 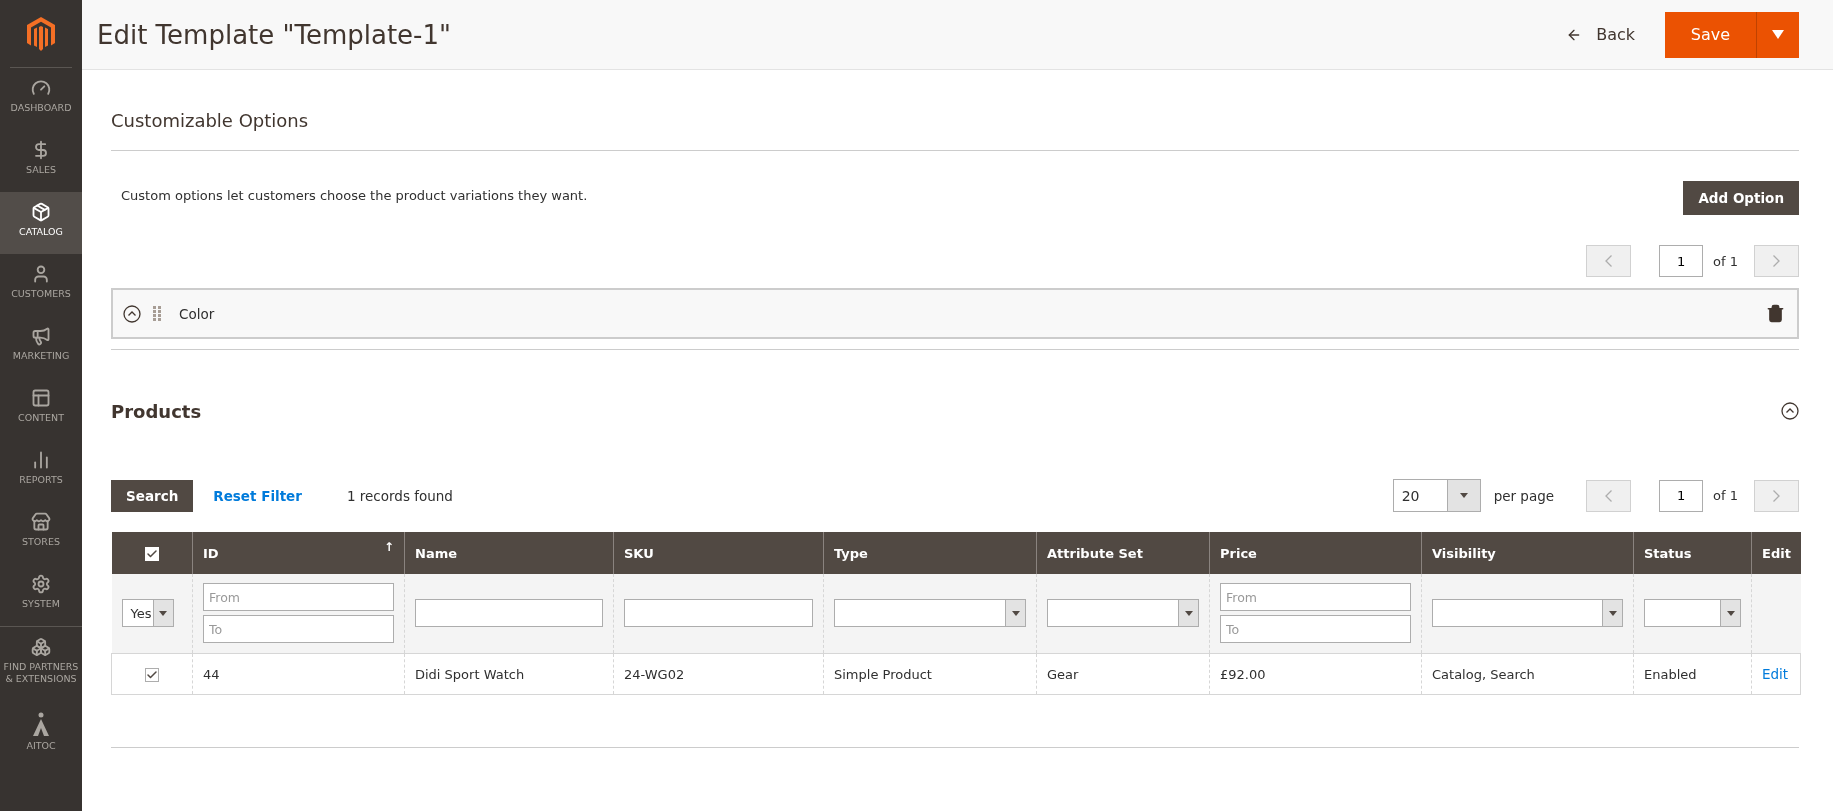 What do you see at coordinates (1527, 553) in the screenshot?
I see `column-header: Visibility` at bounding box center [1527, 553].